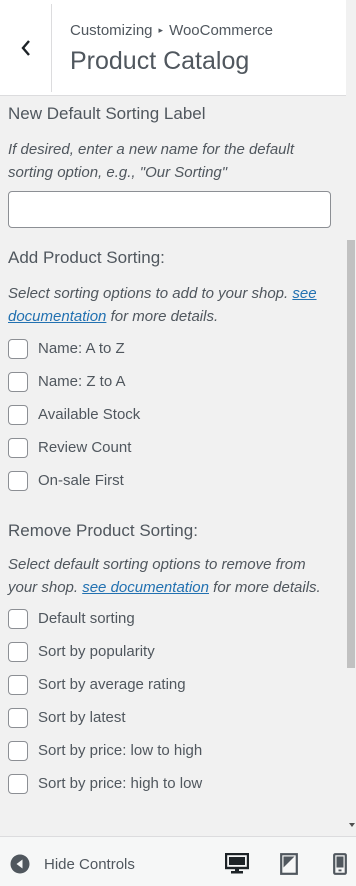  What do you see at coordinates (111, 30) in the screenshot?
I see `breadcrumb-parent: Customizing` at bounding box center [111, 30].